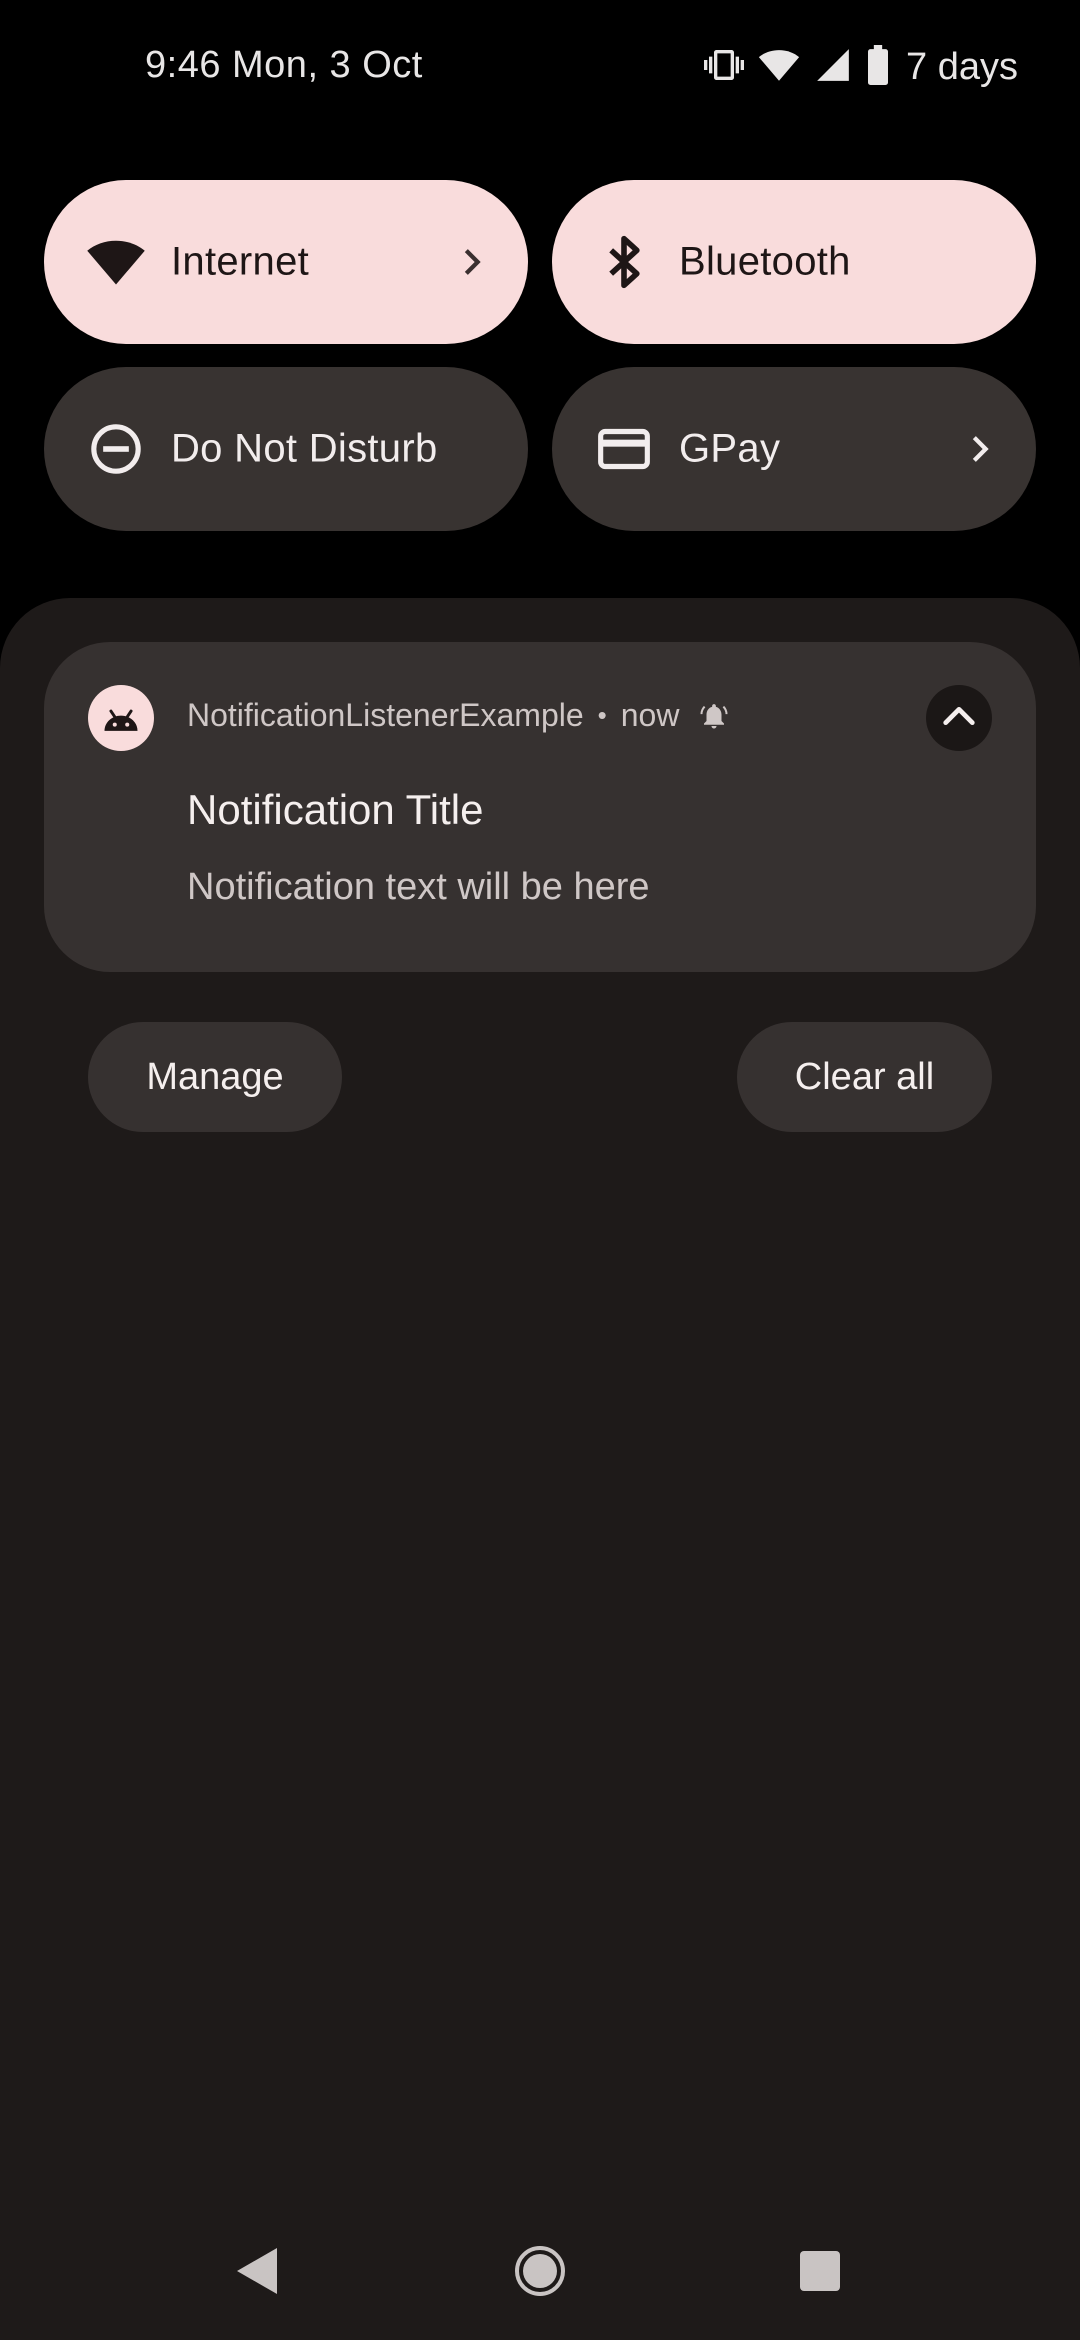  I want to click on status-icons: 7 days, so click(861, 67).